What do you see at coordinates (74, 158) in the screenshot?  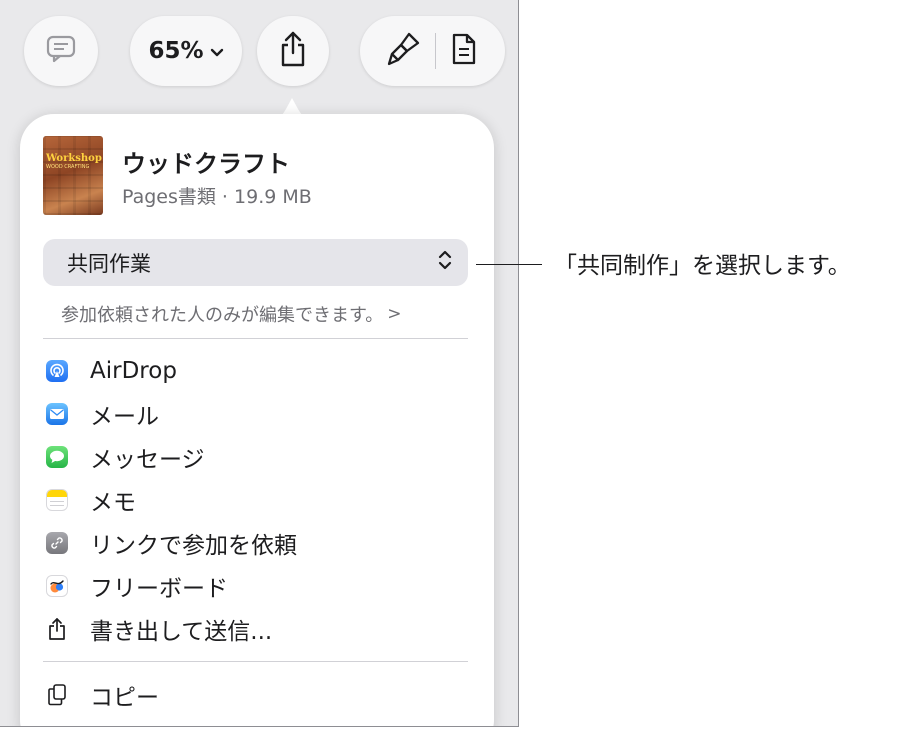 I see `thumbnail-title: Workshop` at bounding box center [74, 158].